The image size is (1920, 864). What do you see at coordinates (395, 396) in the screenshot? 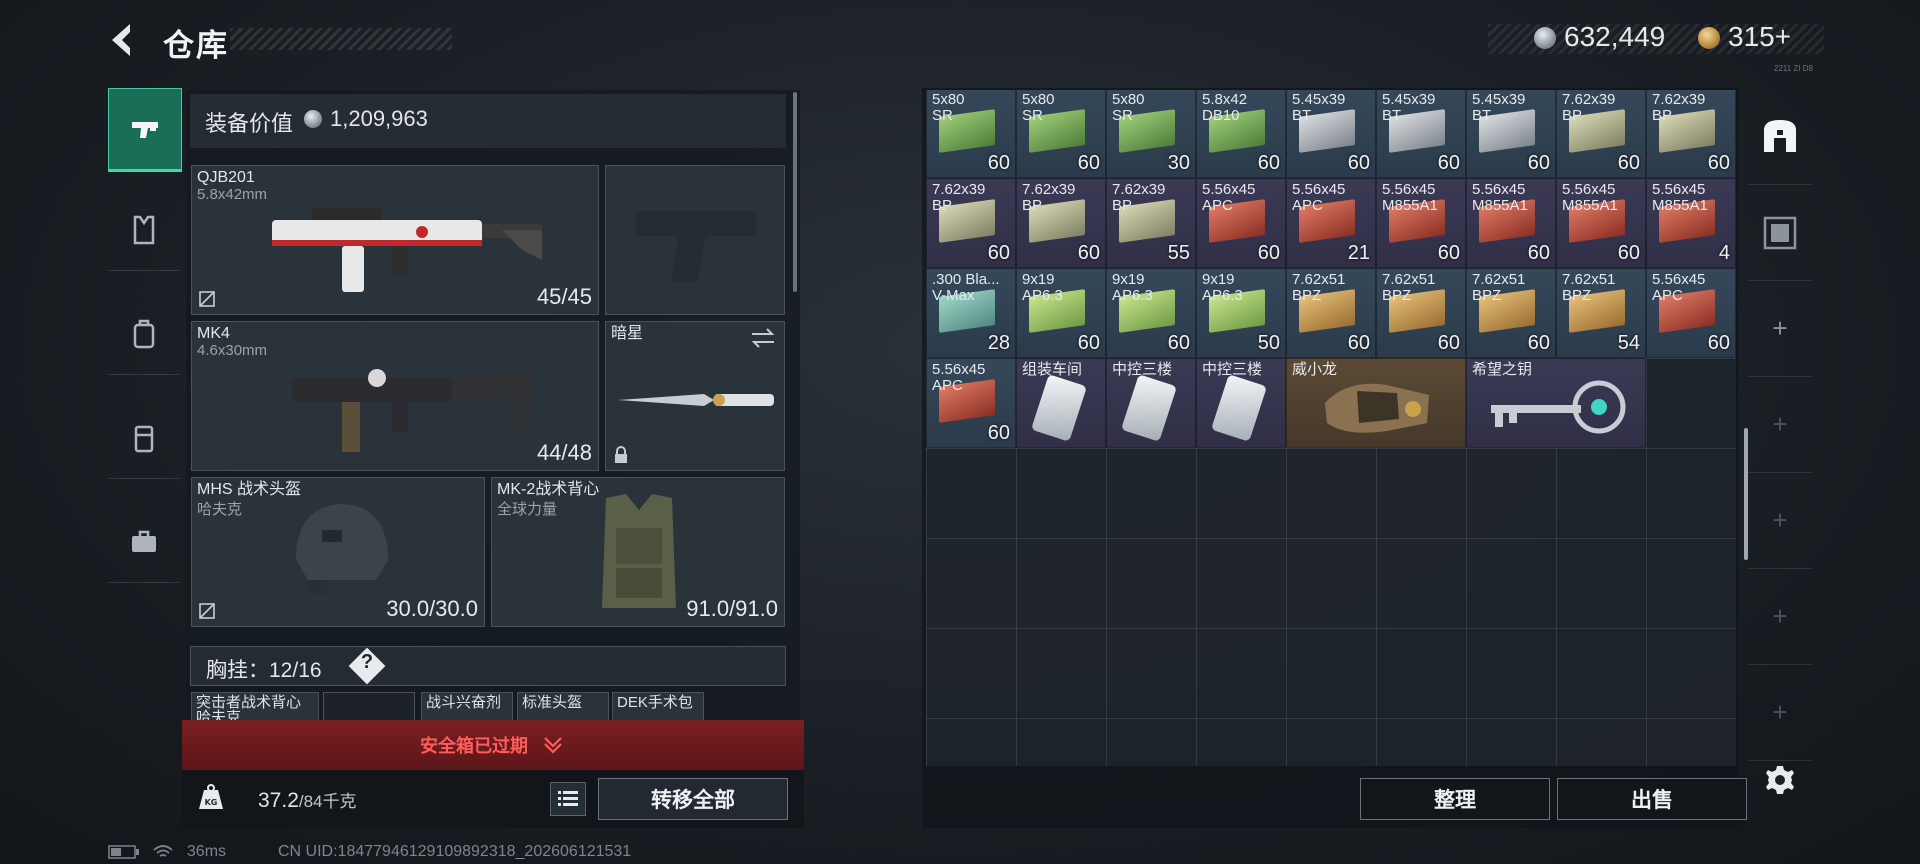
I see `slot-secondary-weapon: MK4 4.6x30mm 44/48` at bounding box center [395, 396].